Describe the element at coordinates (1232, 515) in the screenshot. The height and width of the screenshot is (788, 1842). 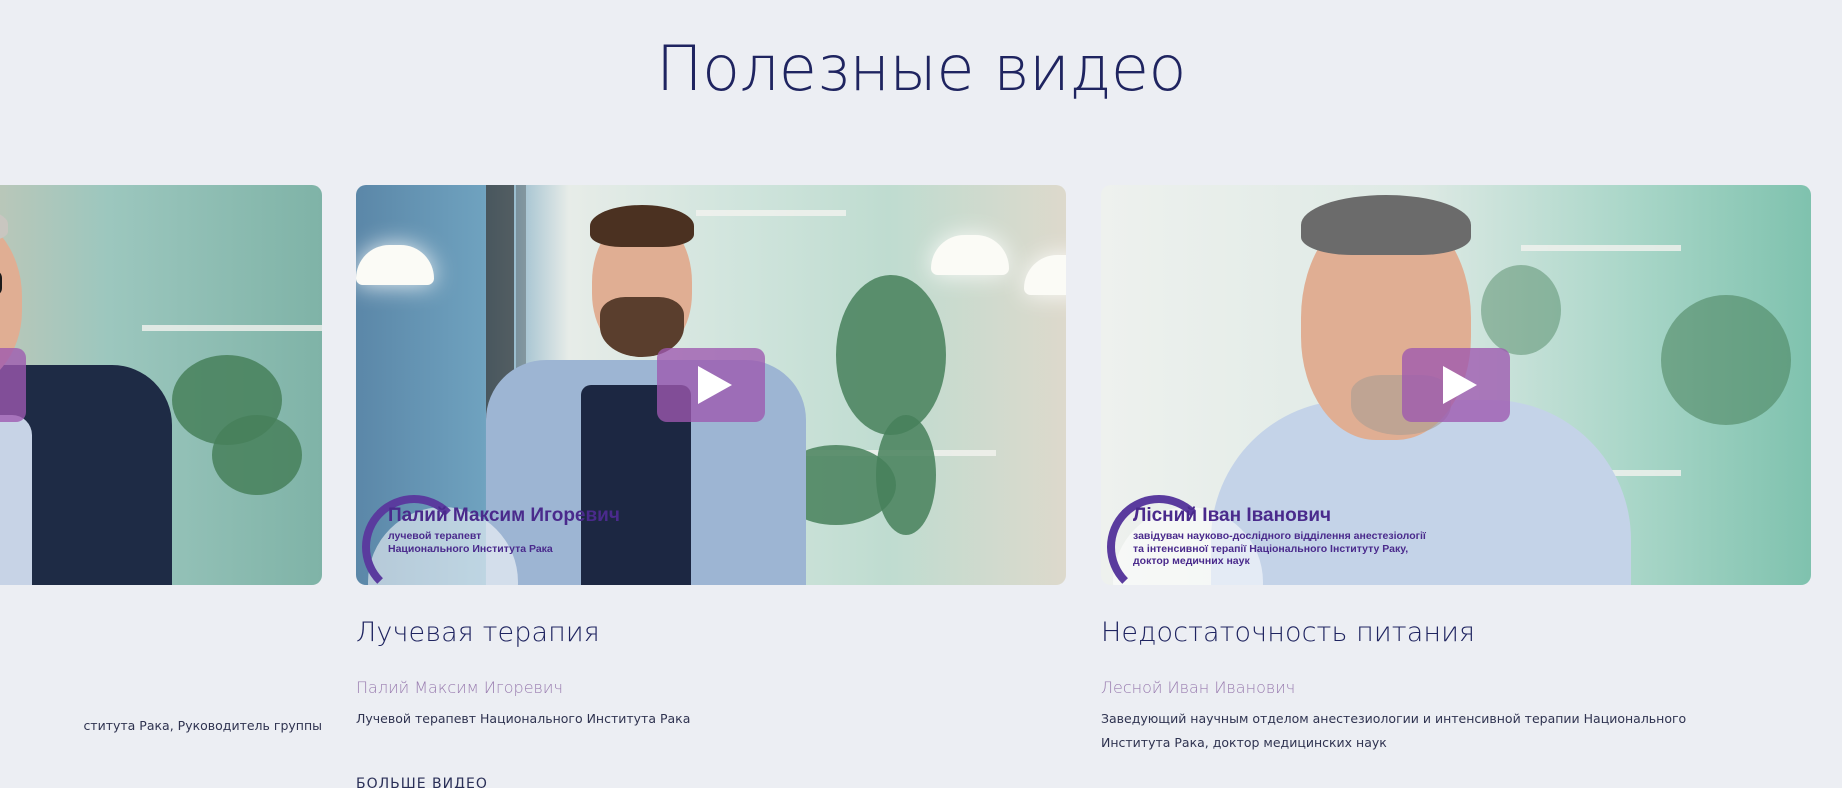
I see `overlay-speaker-name: Лісний Іван Іванович` at that location.